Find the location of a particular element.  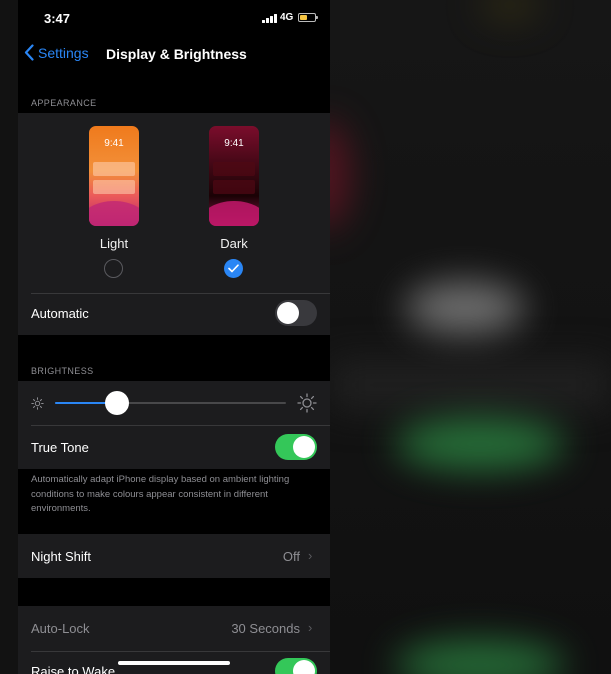

dark-radio is located at coordinates (233, 268).